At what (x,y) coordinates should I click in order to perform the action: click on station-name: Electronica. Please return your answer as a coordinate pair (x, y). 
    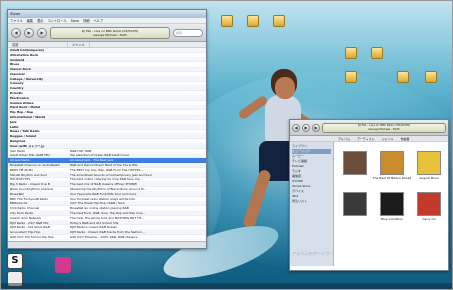
    Looking at the image, I should click on (19, 97).